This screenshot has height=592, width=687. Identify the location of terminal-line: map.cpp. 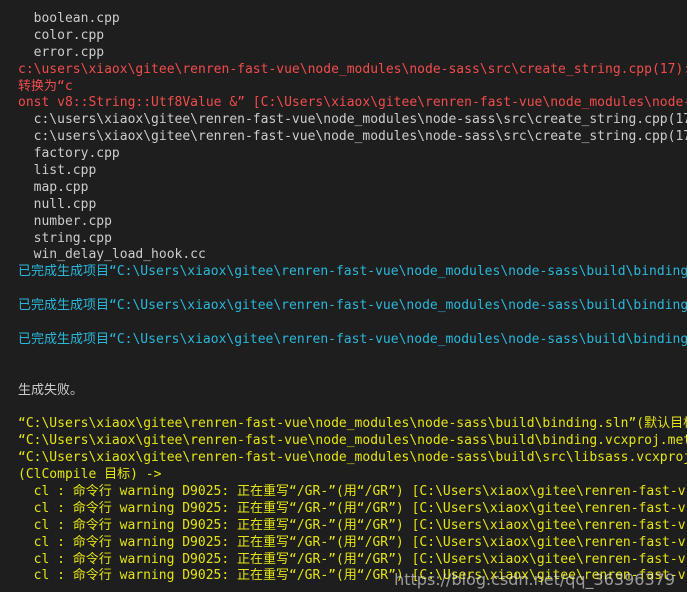
(53, 187).